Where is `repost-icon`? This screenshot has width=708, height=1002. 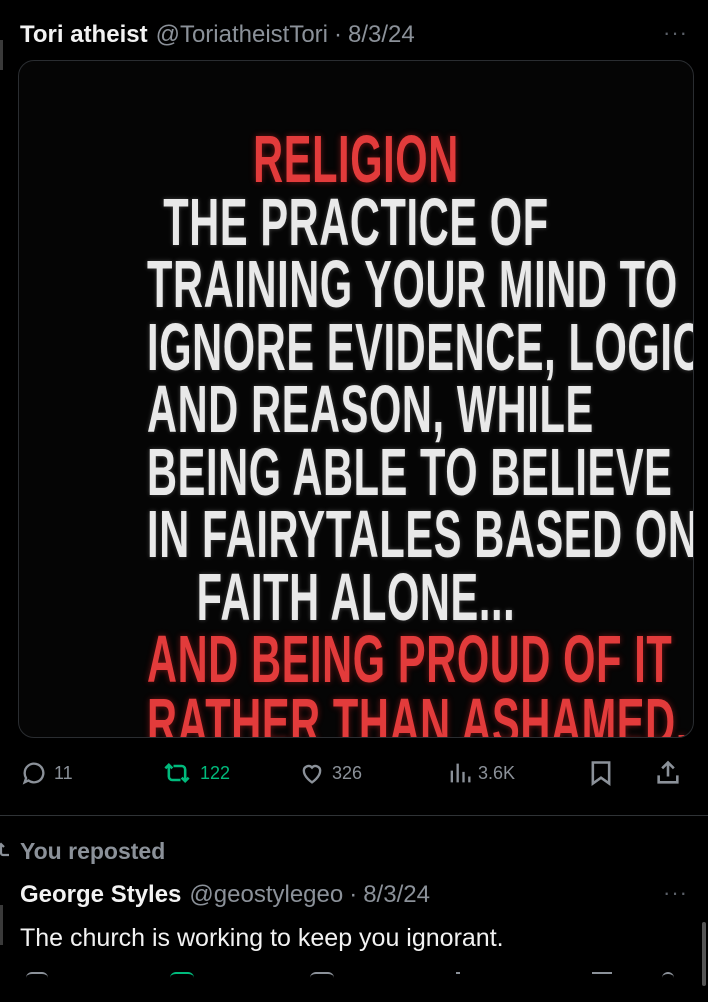
repost-icon is located at coordinates (177, 773).